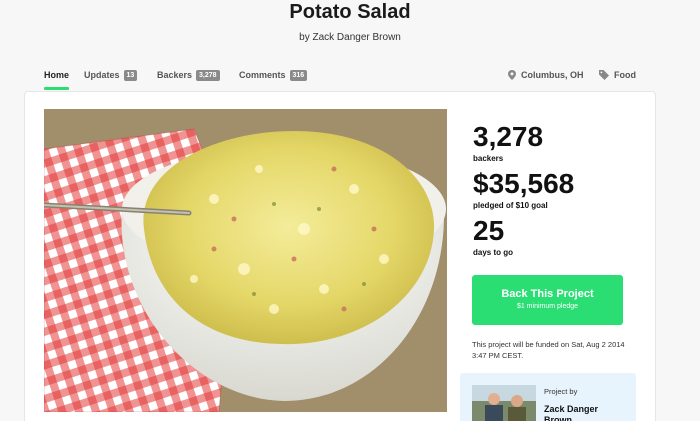 Image resolution: width=700 pixels, height=421 pixels. I want to click on comments-count-badge: 316, so click(298, 75).